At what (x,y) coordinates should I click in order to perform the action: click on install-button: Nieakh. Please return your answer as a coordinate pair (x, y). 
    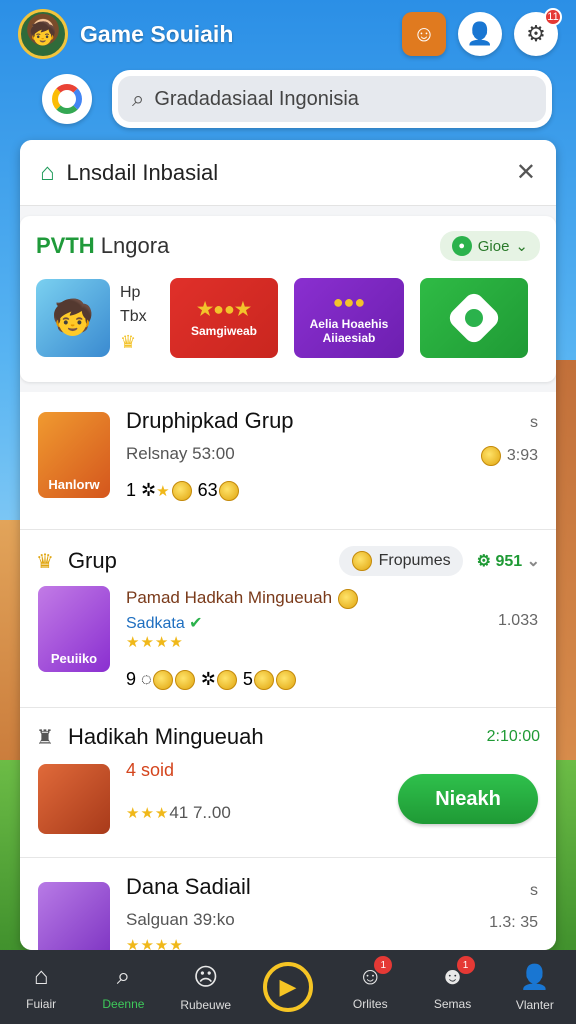
    Looking at the image, I should click on (468, 799).